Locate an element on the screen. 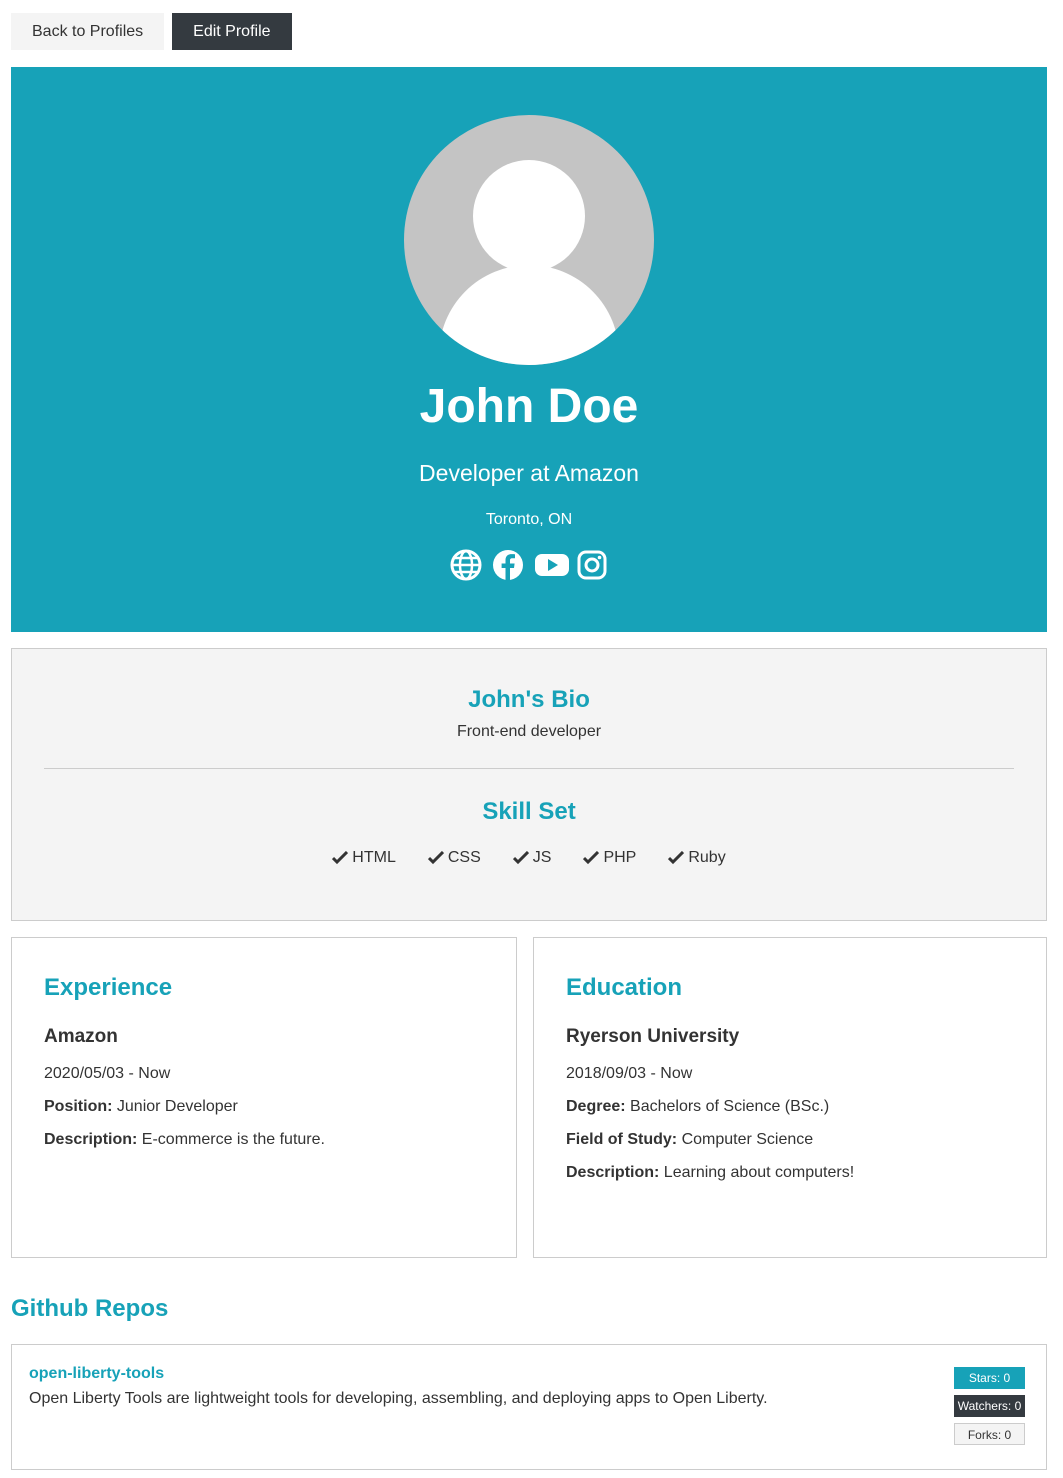 Image resolution: width=1063 pixels, height=1478 pixels. skill-item: PHP is located at coordinates (609, 858).